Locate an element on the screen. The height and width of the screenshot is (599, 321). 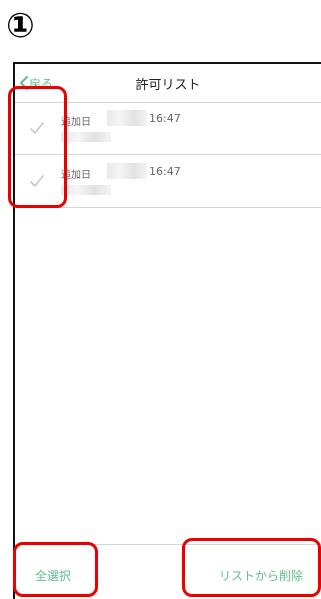
remove-from-list-button: リストから削除 is located at coordinates (261, 575).